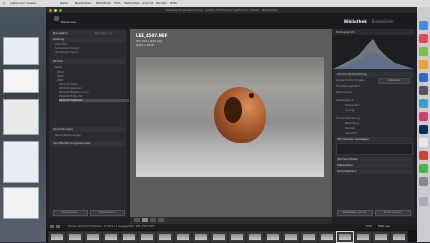  I want to click on publish-label: Veröffentlichungsdienste, so click(72, 143).